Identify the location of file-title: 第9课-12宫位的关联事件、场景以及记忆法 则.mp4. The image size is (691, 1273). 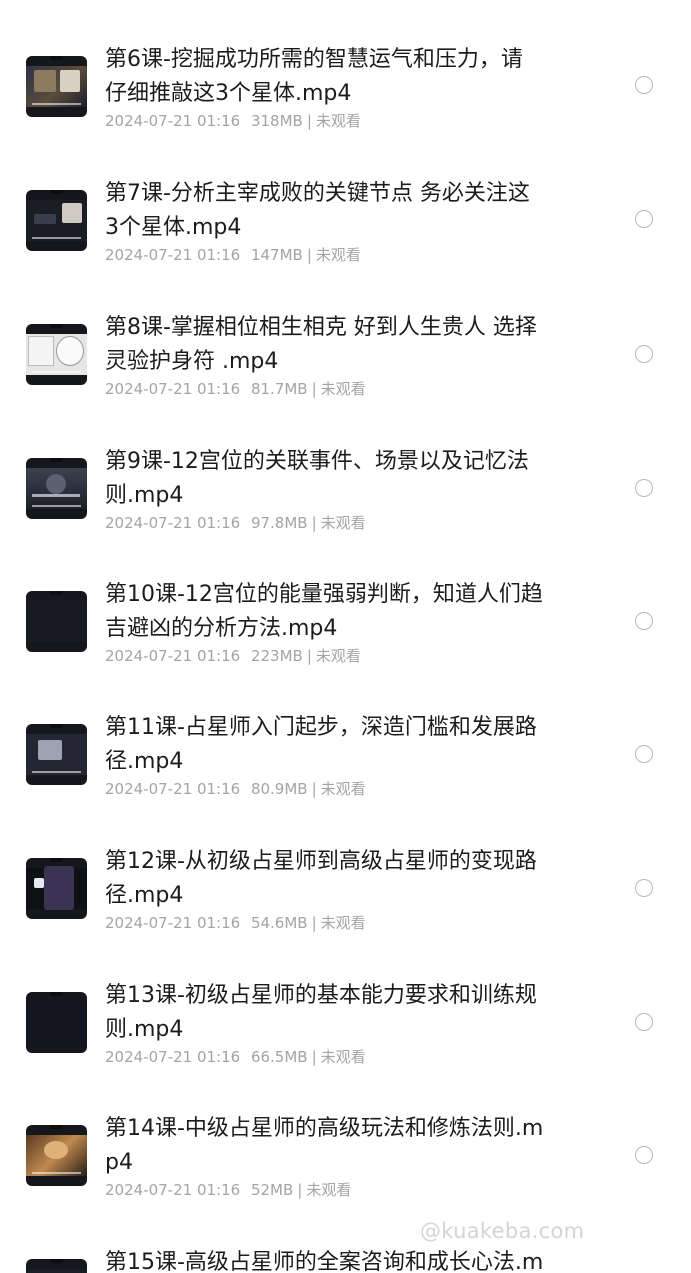
(317, 478).